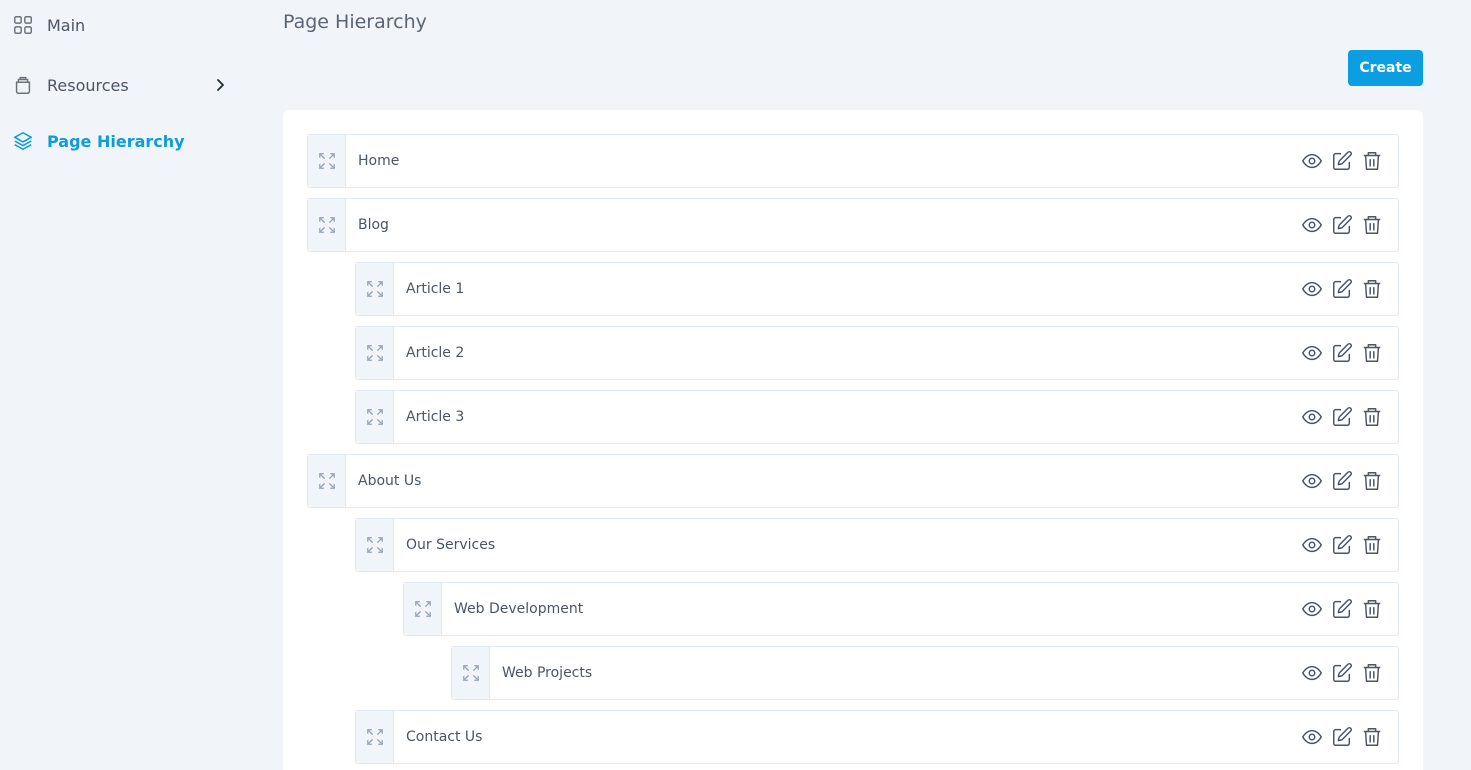  Describe the element at coordinates (451, 545) in the screenshot. I see `row-label: Our Services` at that location.